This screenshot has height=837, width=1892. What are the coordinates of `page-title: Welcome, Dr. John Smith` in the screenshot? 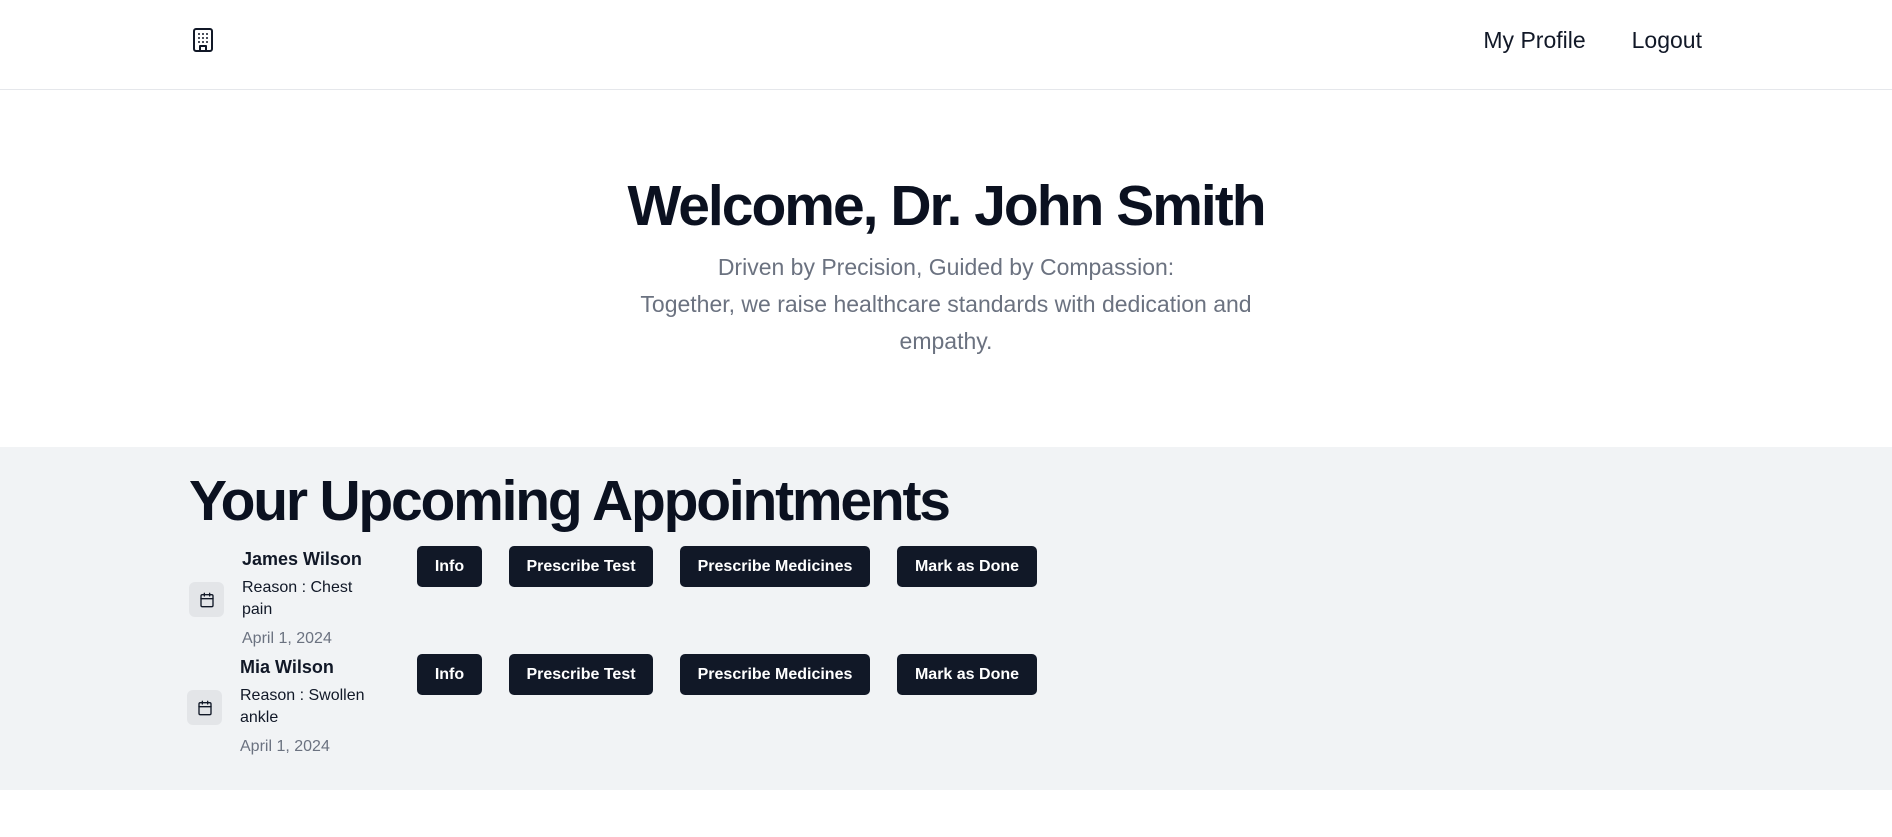 It's located at (946, 206).